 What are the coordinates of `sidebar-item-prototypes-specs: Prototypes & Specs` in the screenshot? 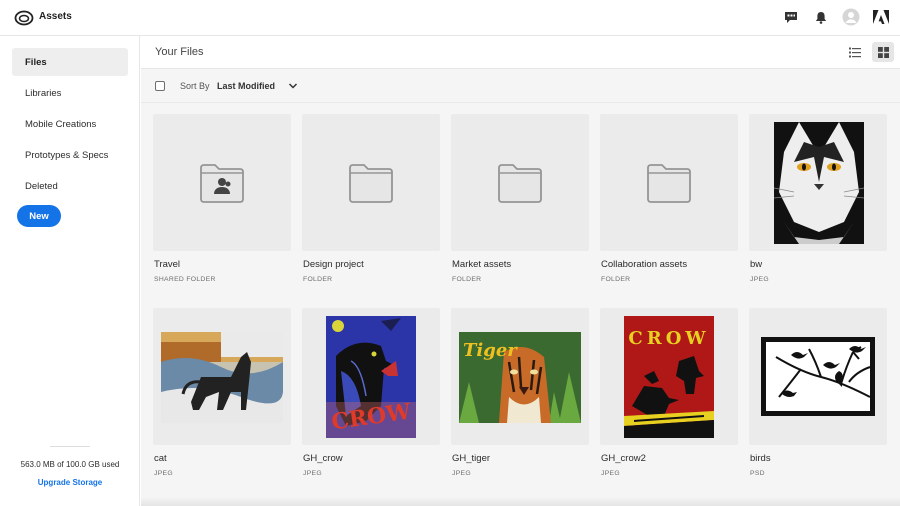 It's located at (70, 155).